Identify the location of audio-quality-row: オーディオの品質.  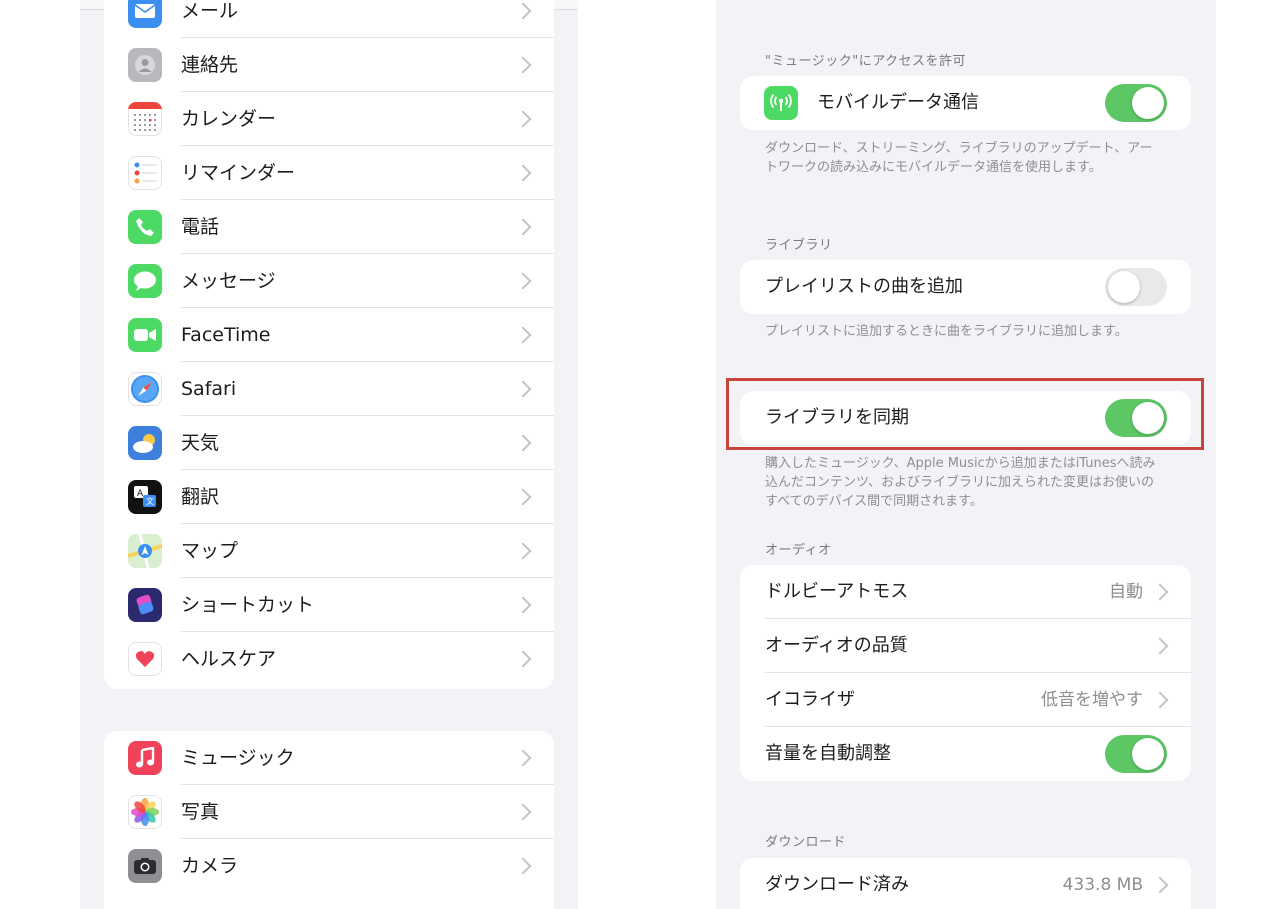
(965, 646).